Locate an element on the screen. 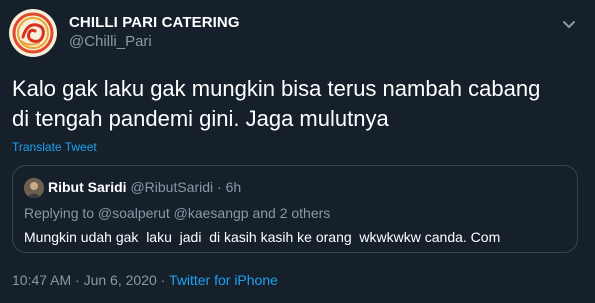 The height and width of the screenshot is (303, 595). author-avatar is located at coordinates (33, 33).